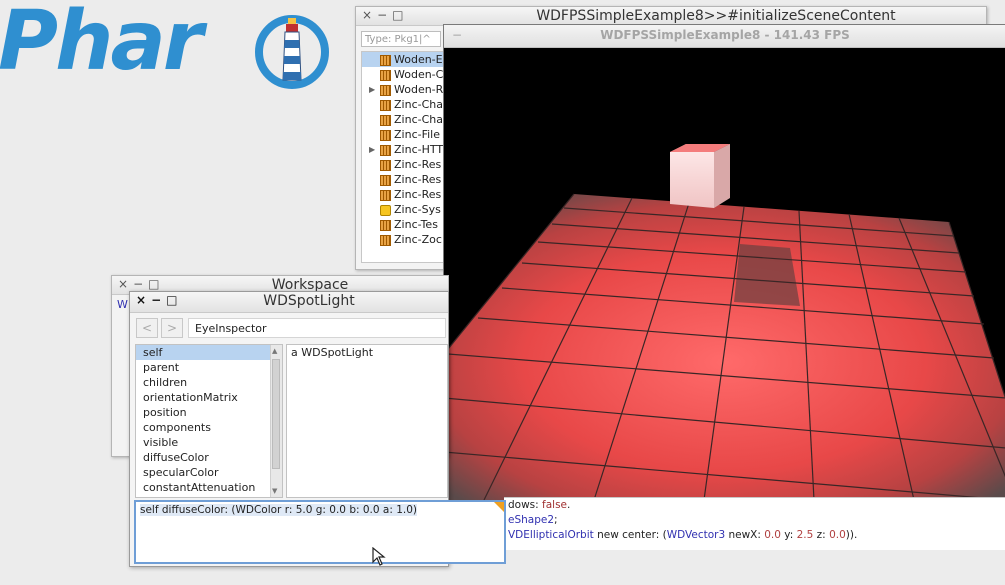 This screenshot has height=585, width=1005. Describe the element at coordinates (696, 535) in the screenshot. I see `code-token: WDVector3` at that location.